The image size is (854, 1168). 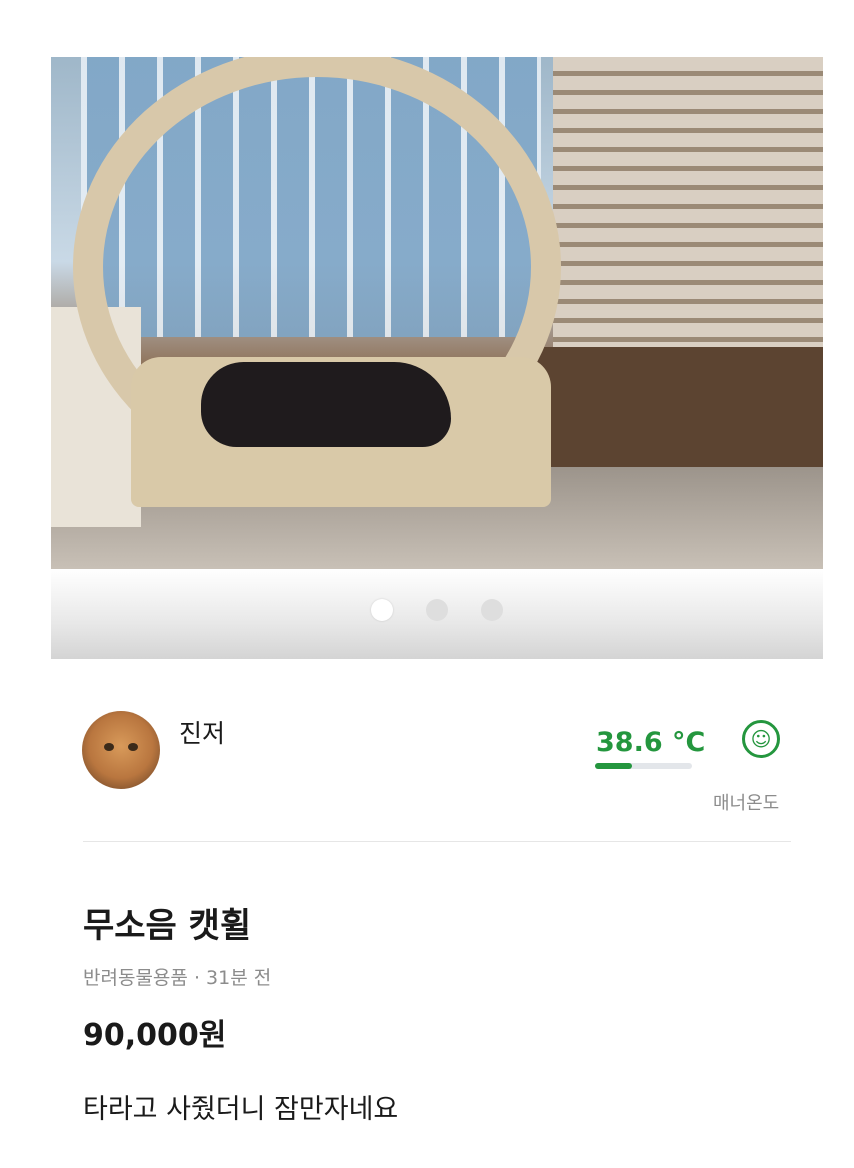 I want to click on time-ago: 31분 전, so click(x=239, y=978).